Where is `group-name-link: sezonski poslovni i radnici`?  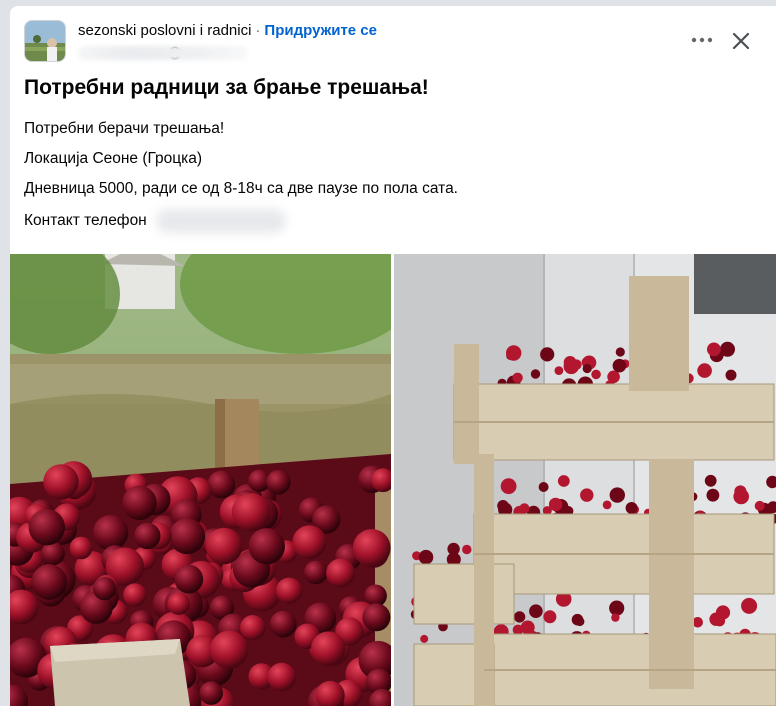 group-name-link: sezonski poslovni i radnici is located at coordinates (164, 30).